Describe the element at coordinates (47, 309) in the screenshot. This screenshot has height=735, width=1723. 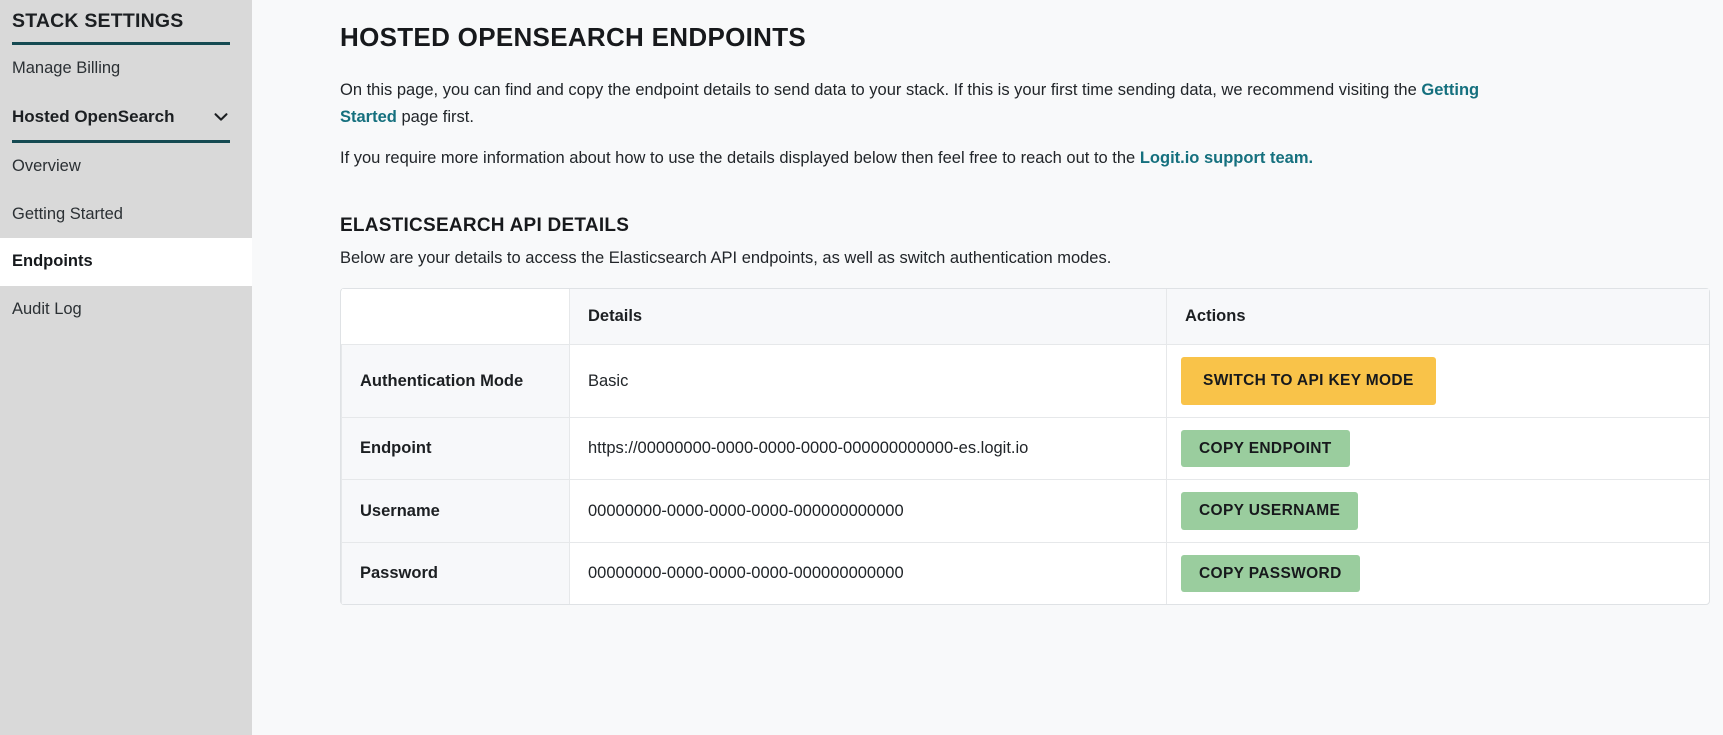
I see `sidebar-item-label: Audit Log` at that location.